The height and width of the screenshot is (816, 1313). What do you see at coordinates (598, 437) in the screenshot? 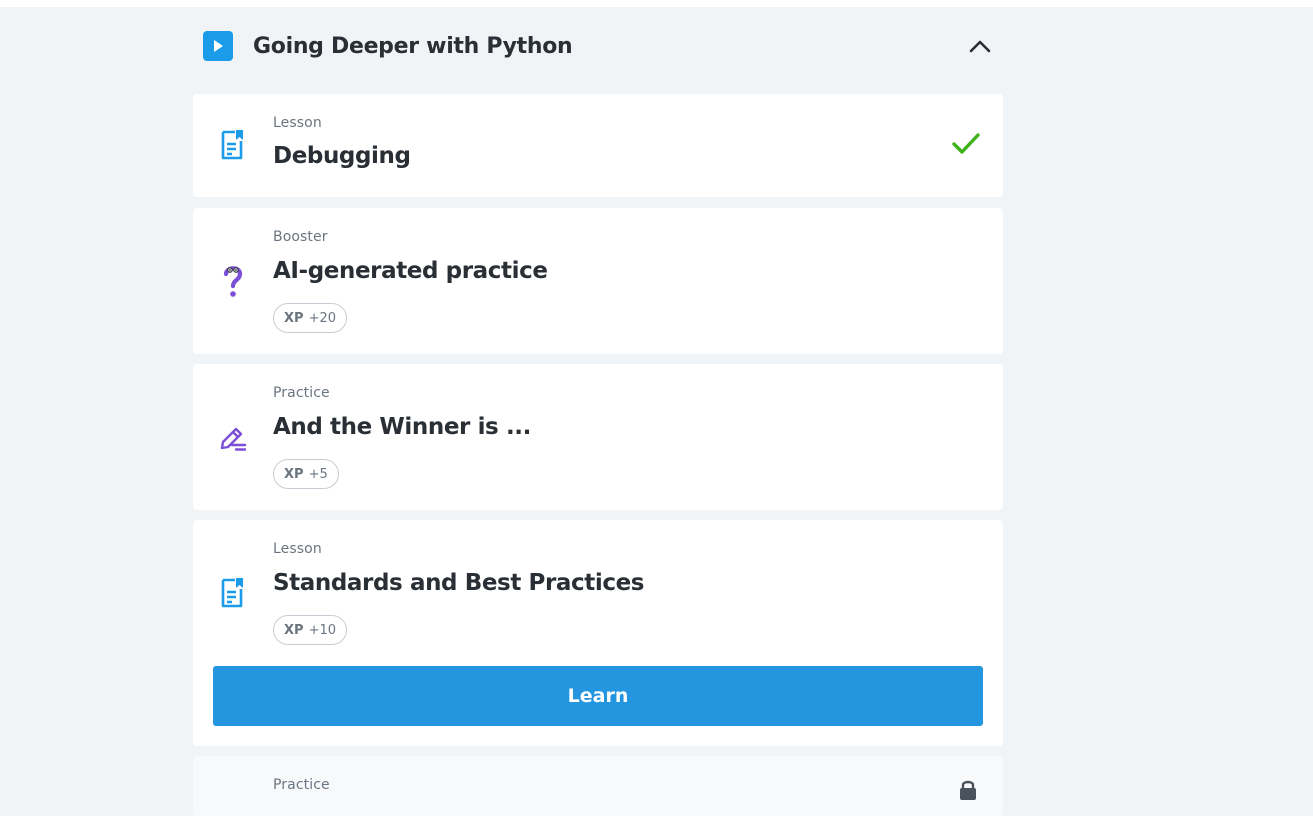
I see `practice-card: Practice And the Winner is ... XP +5` at bounding box center [598, 437].